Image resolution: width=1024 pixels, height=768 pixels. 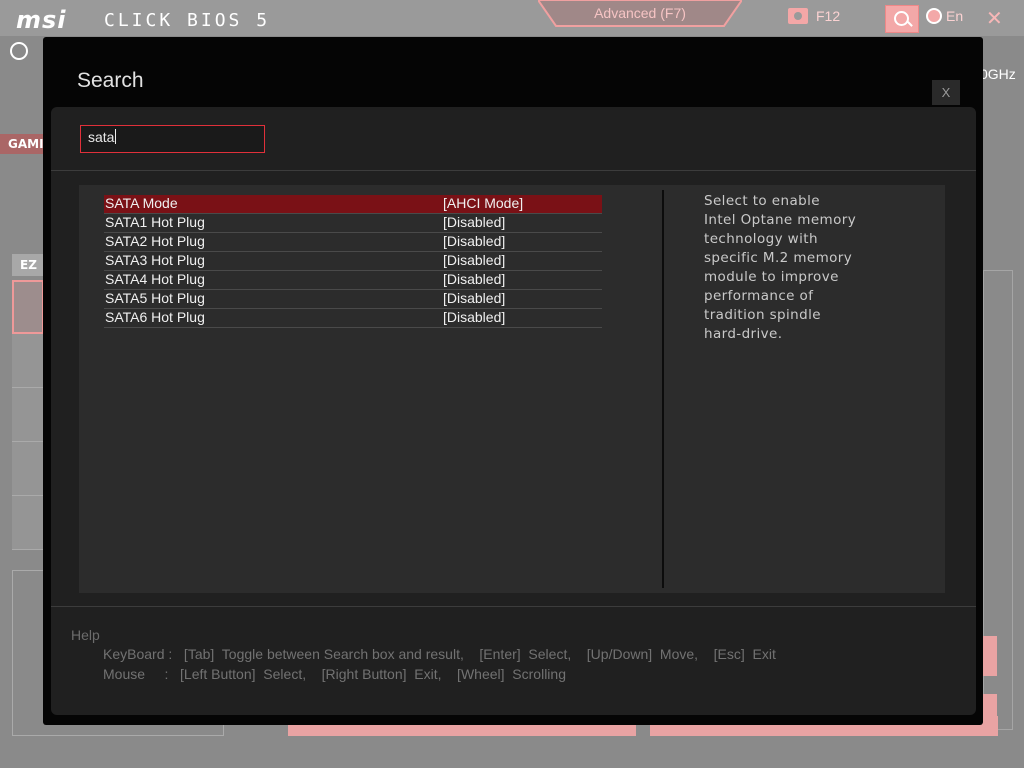 What do you see at coordinates (28, 469) in the screenshot?
I see `sidebar-item-fan` at bounding box center [28, 469].